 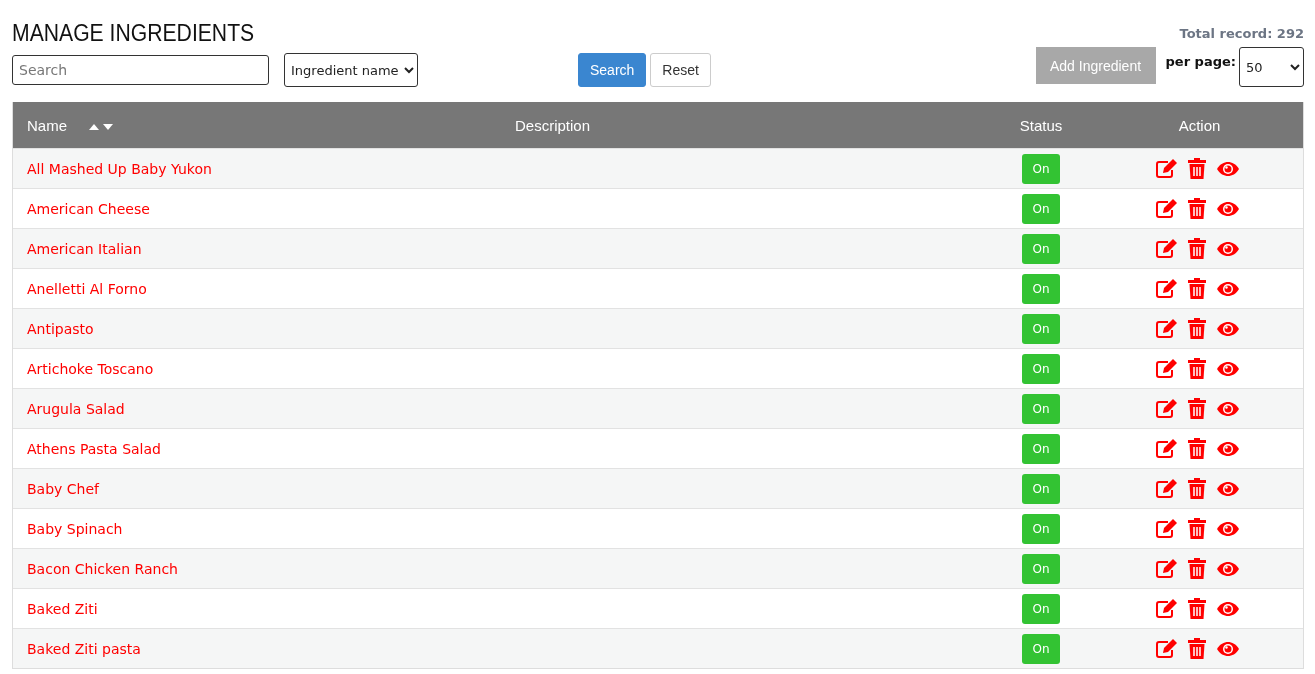 What do you see at coordinates (69, 408) in the screenshot?
I see `ingredient-name-link: Arugula Salad` at bounding box center [69, 408].